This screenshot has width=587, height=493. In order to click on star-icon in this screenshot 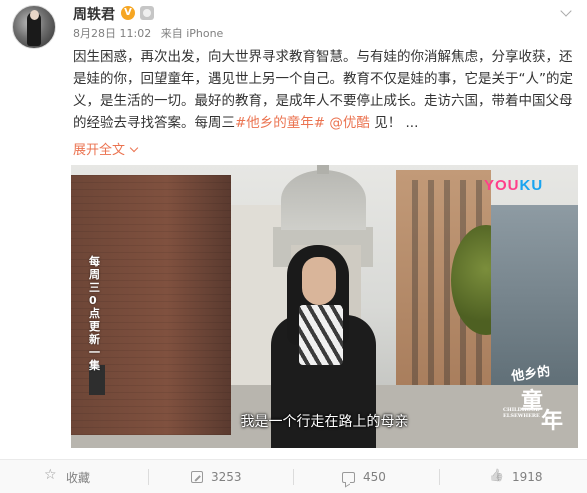, I will do `click(51, 475)`.